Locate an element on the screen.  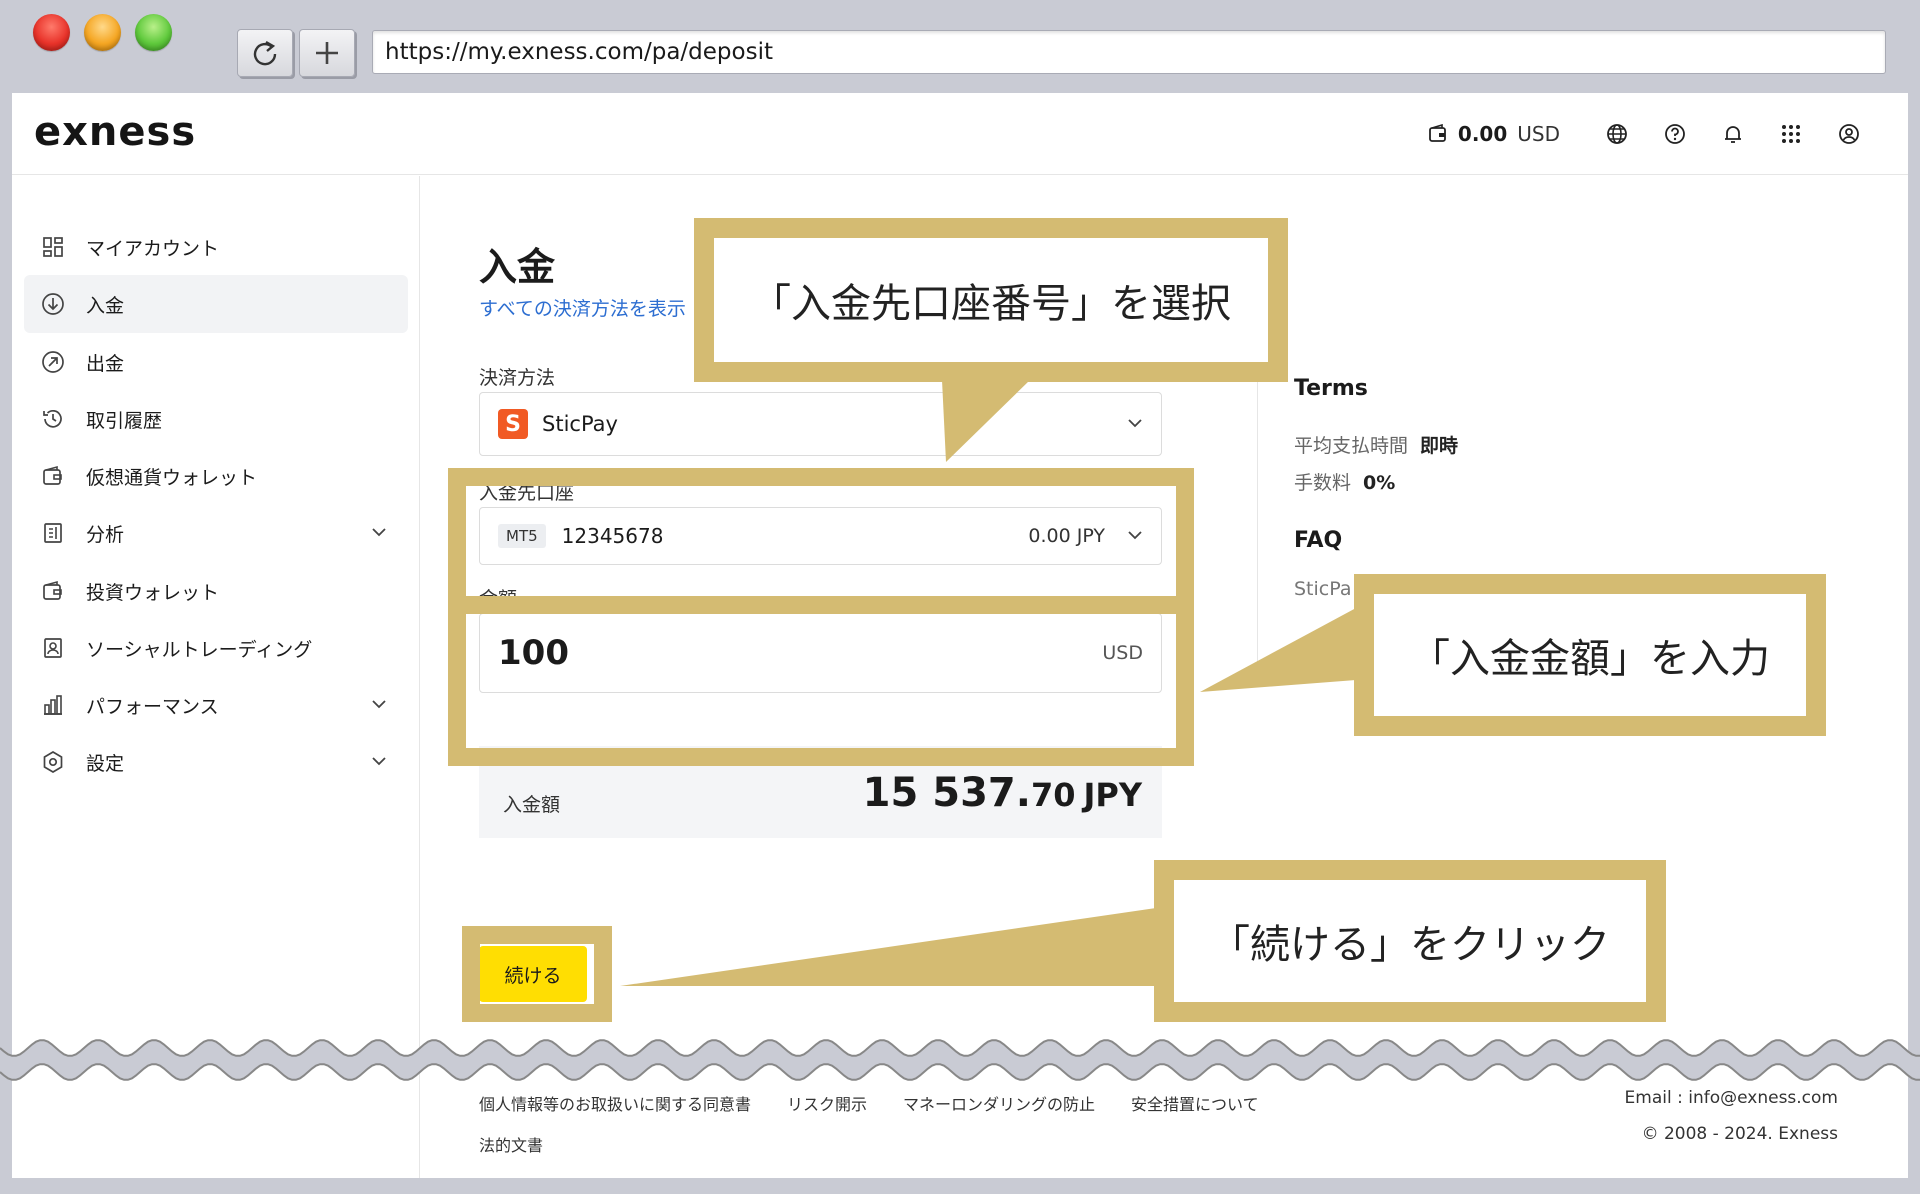
highlight-frame-divider is located at coordinates (821, 605).